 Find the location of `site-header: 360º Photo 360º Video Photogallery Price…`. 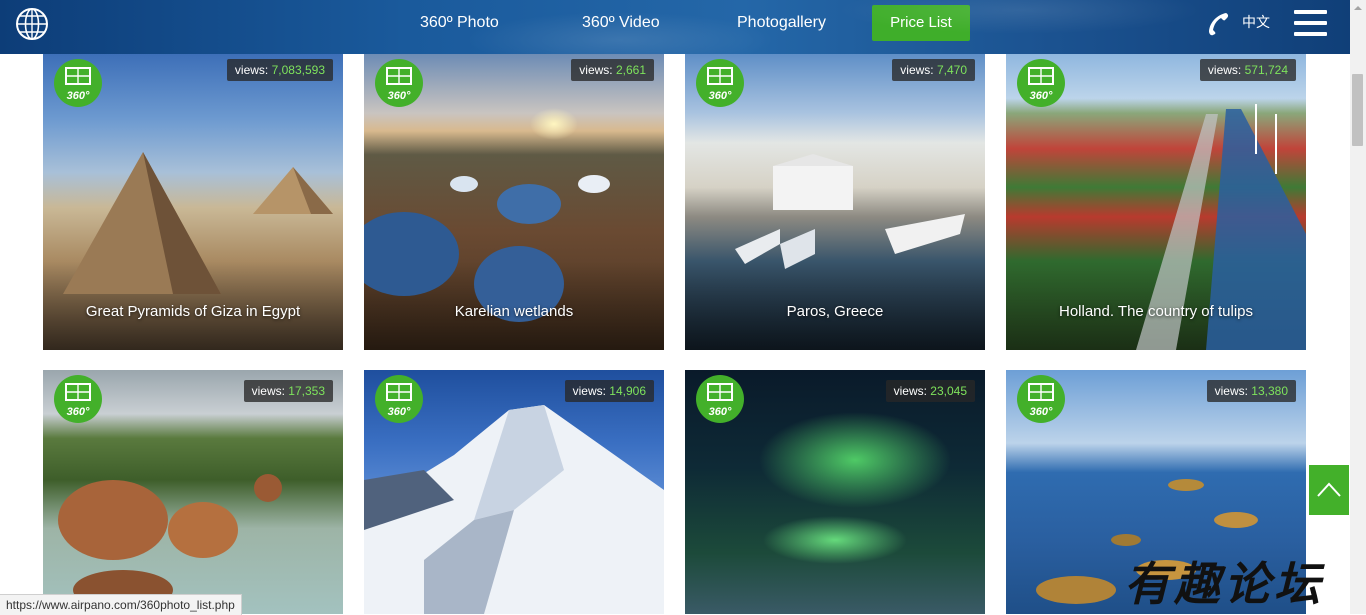

site-header: 360º Photo 360º Video Photogallery Price… is located at coordinates (675, 27).